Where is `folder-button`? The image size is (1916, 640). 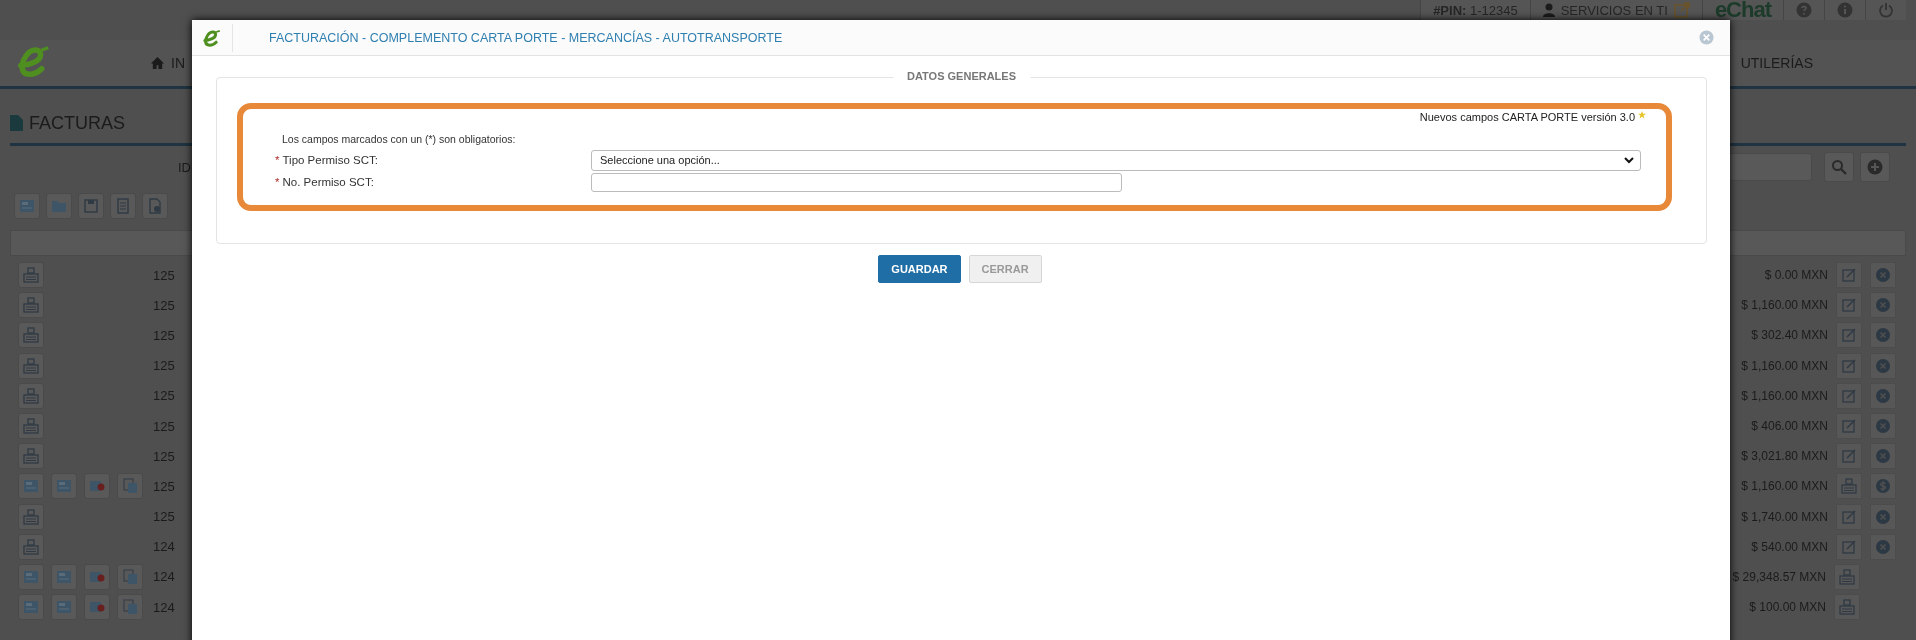
folder-button is located at coordinates (59, 206).